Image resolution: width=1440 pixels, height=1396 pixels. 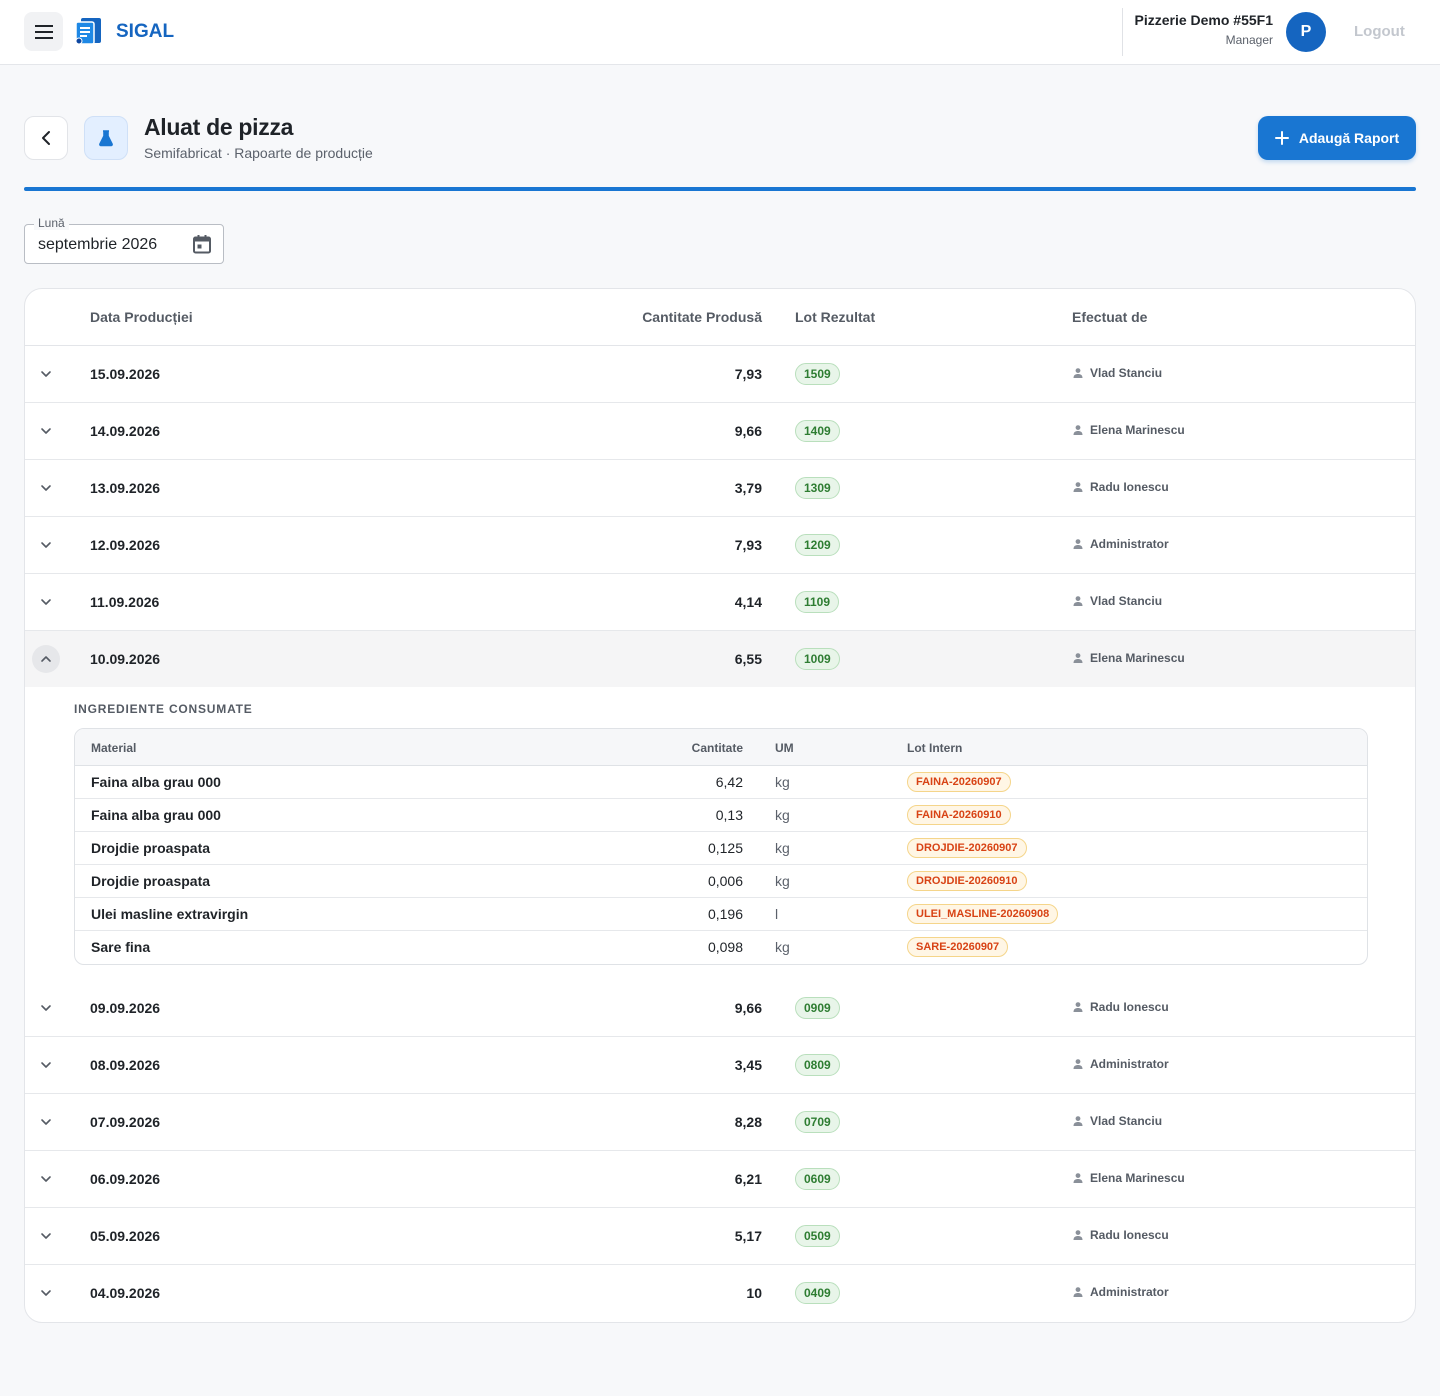 What do you see at coordinates (983, 914) in the screenshot?
I see `ingredient-lot-badge: ULEI_MASLINE-20260908` at bounding box center [983, 914].